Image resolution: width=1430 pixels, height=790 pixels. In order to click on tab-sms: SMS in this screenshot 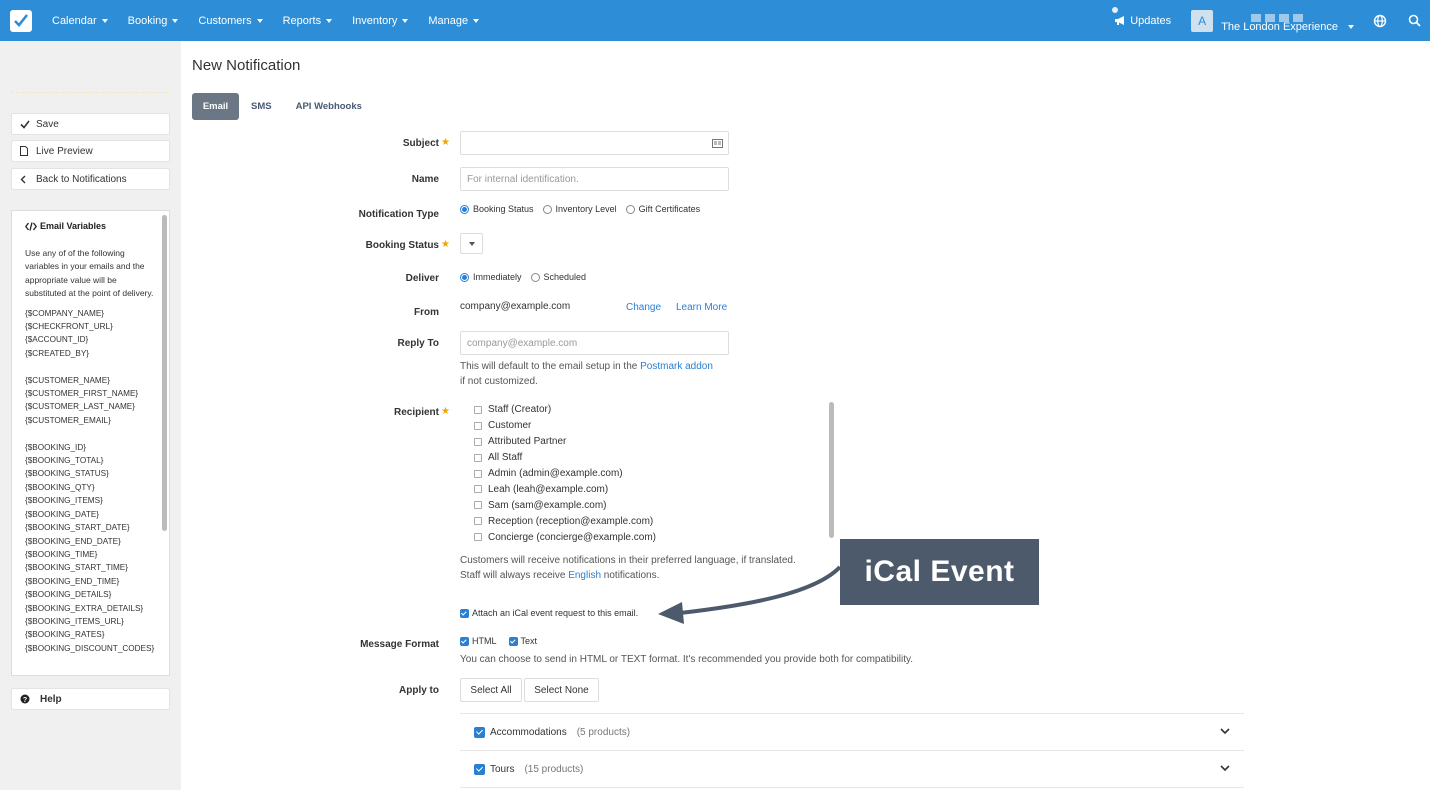, I will do `click(261, 106)`.